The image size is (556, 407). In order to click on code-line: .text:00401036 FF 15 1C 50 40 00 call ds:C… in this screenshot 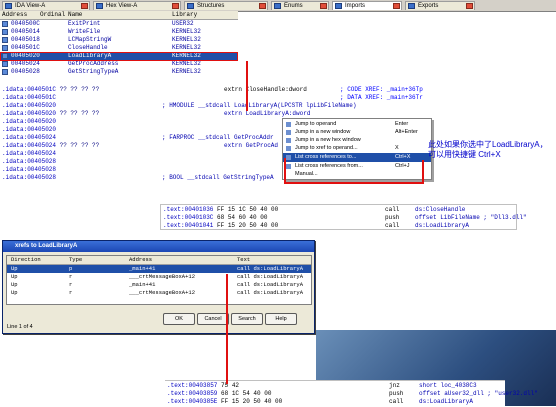, I will do `click(314, 209)`.